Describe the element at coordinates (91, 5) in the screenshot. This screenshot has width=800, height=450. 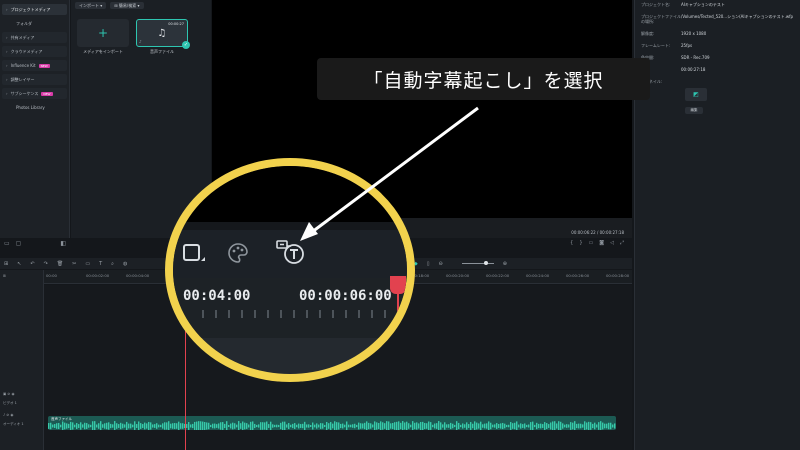
I see `import-button: インポート ▾` at that location.